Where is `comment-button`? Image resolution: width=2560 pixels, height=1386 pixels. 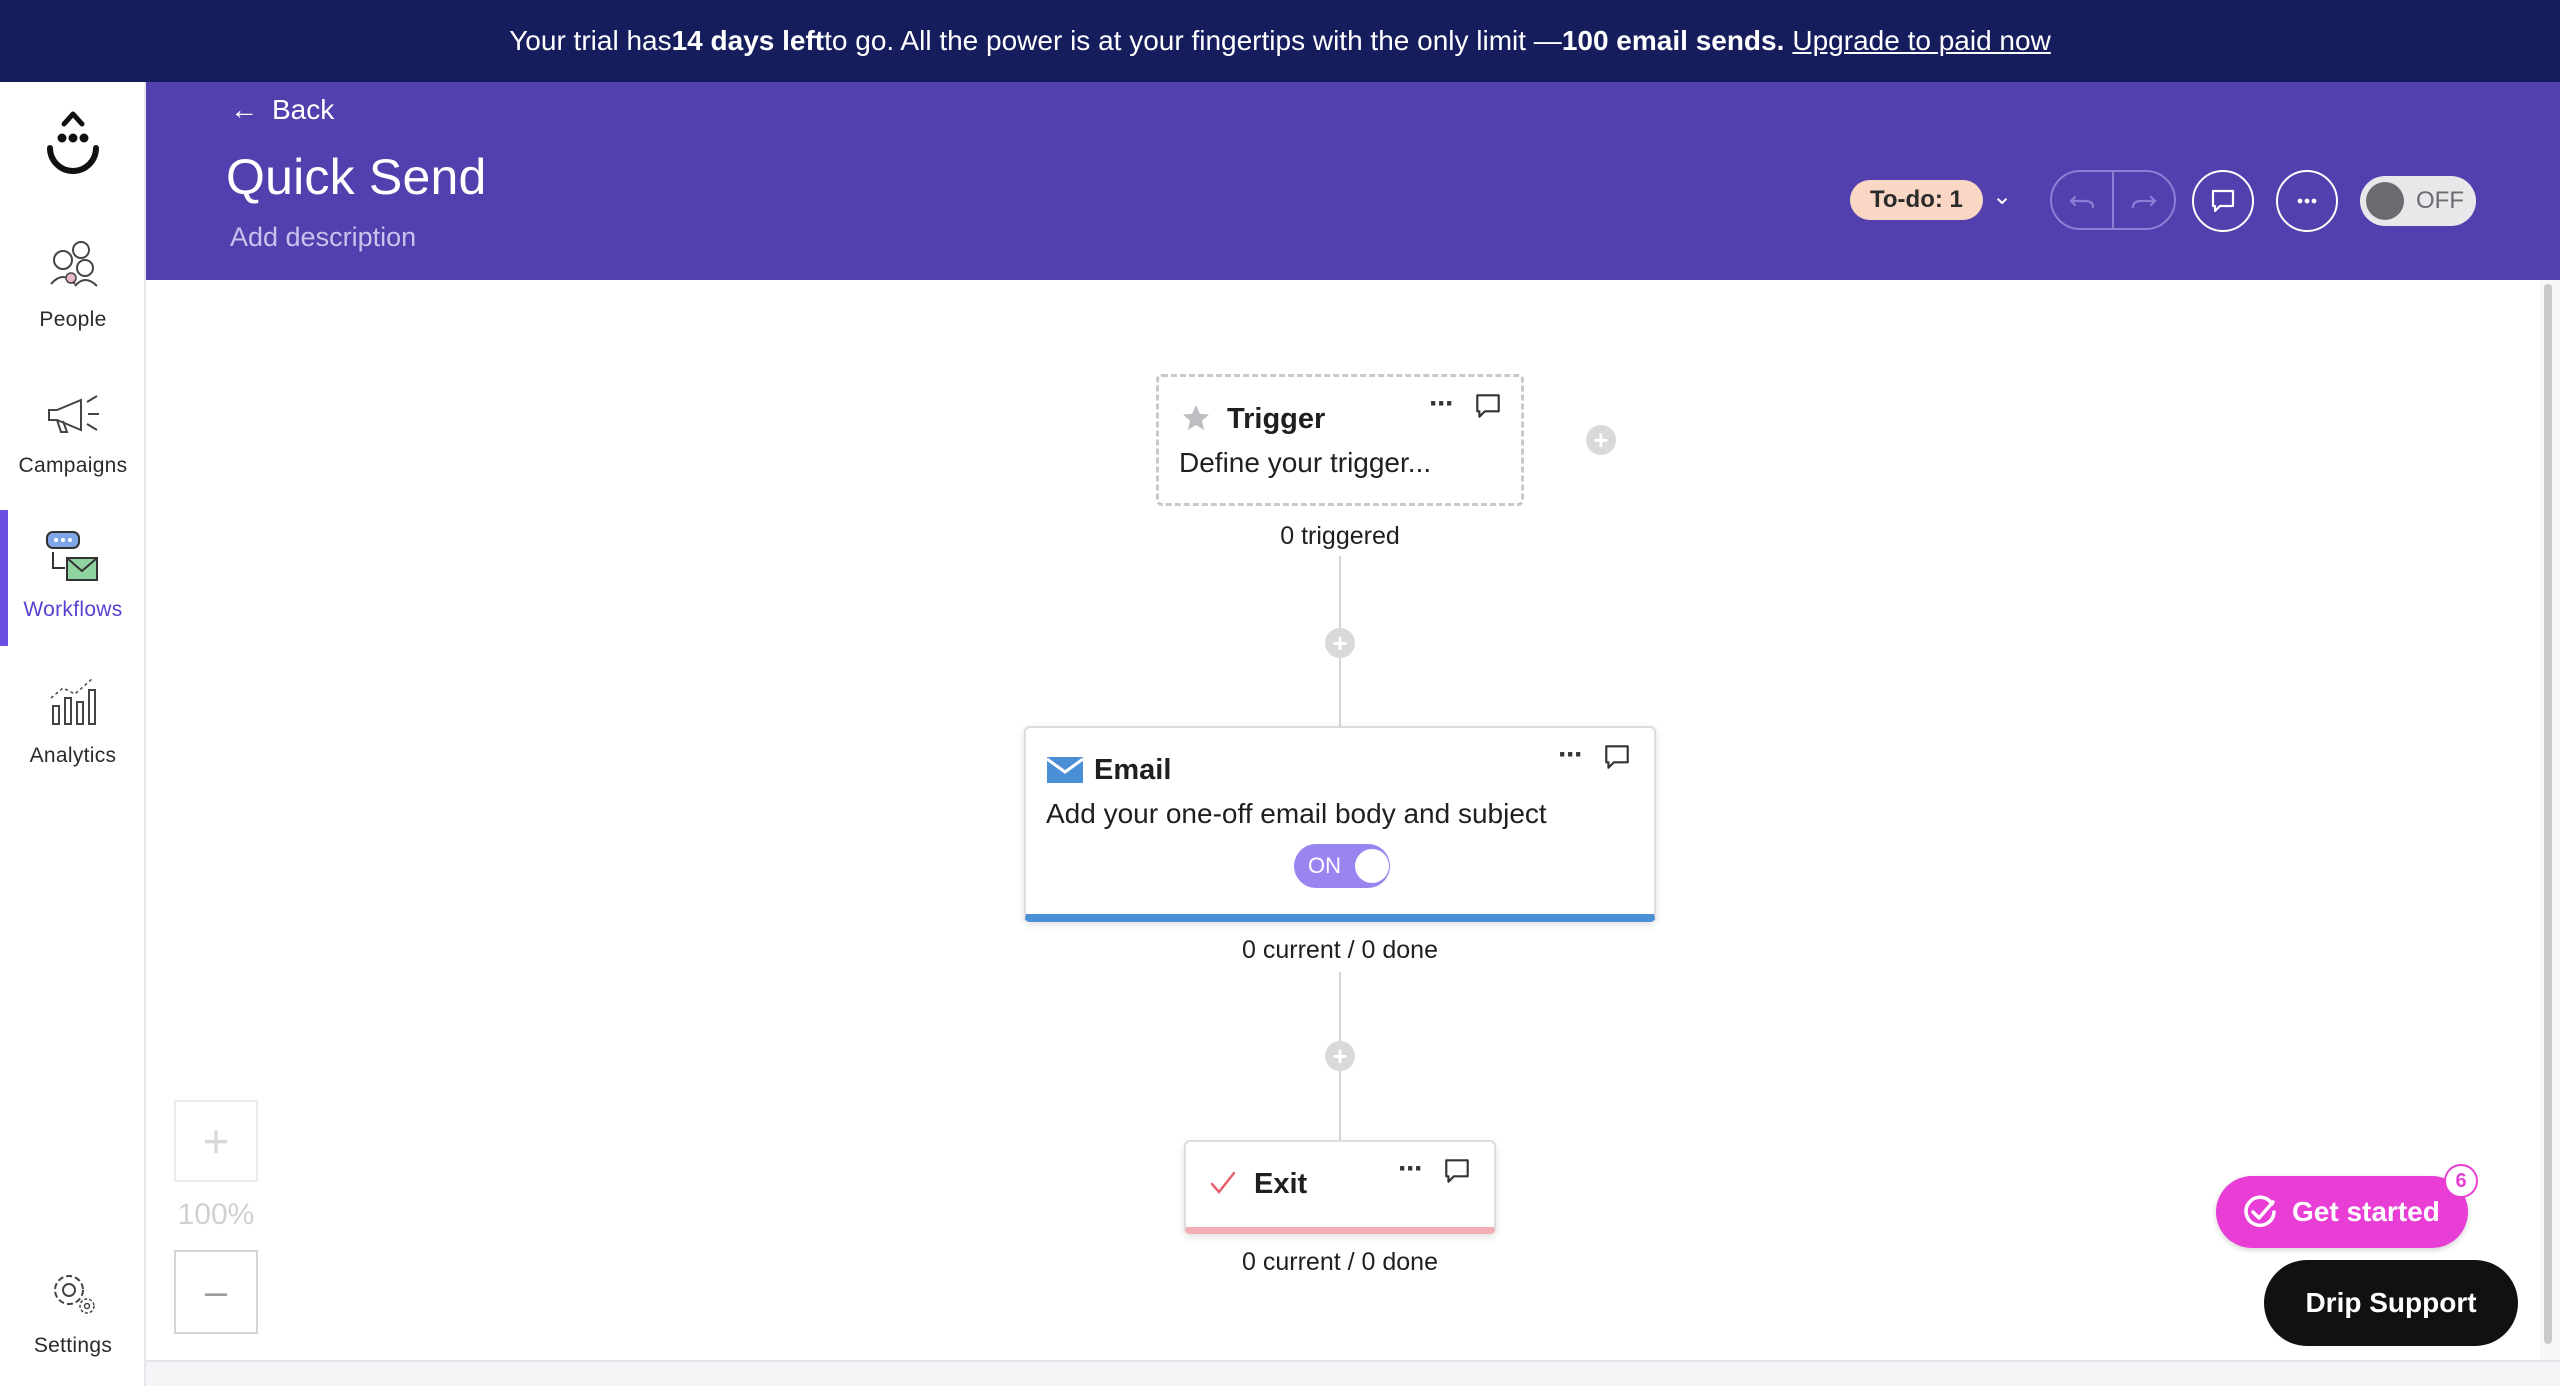 comment-button is located at coordinates (2223, 201).